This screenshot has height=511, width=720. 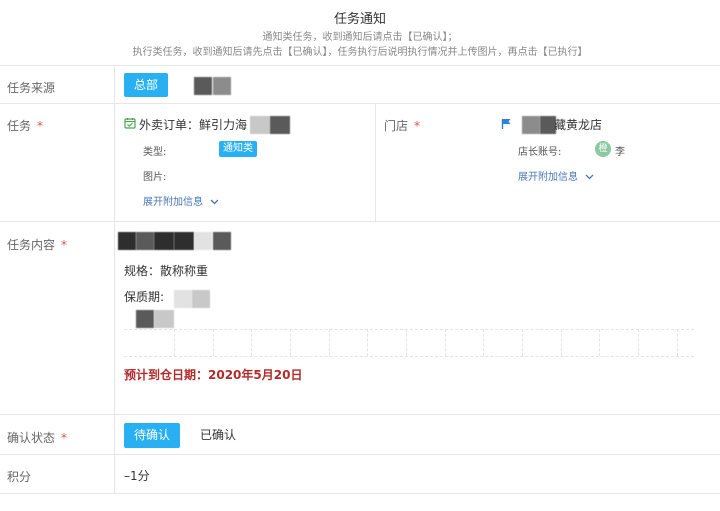 What do you see at coordinates (360, 474) in the screenshot?
I see `points-row: 积分 –1分` at bounding box center [360, 474].